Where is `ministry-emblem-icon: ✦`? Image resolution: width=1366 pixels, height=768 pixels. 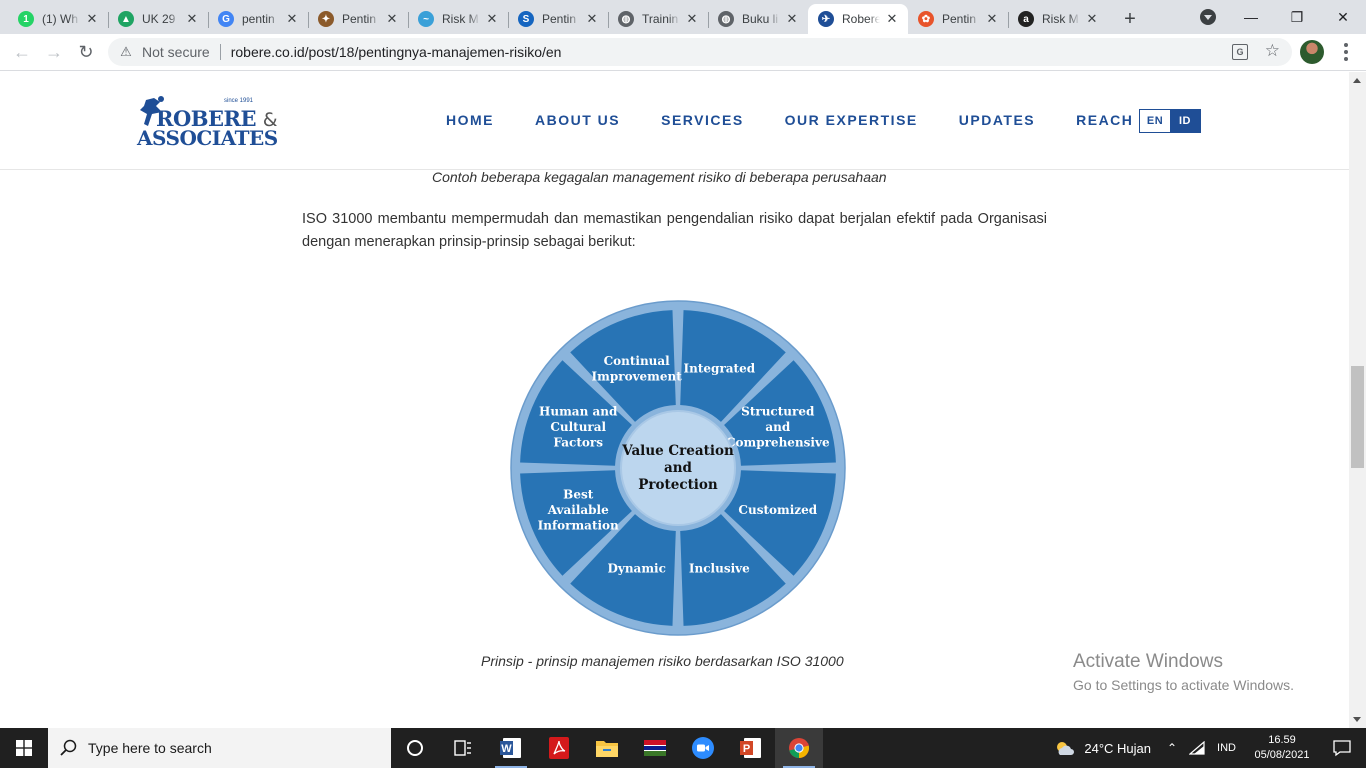 ministry-emblem-icon: ✦ is located at coordinates (326, 19).